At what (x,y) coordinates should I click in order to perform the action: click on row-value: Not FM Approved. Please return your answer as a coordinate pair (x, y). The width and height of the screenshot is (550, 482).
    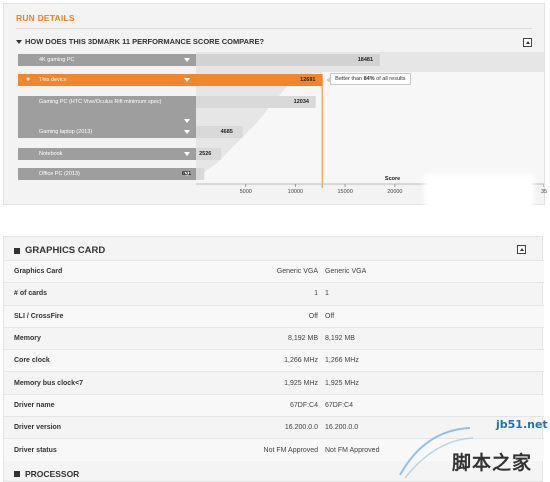
    Looking at the image, I should click on (290, 450).